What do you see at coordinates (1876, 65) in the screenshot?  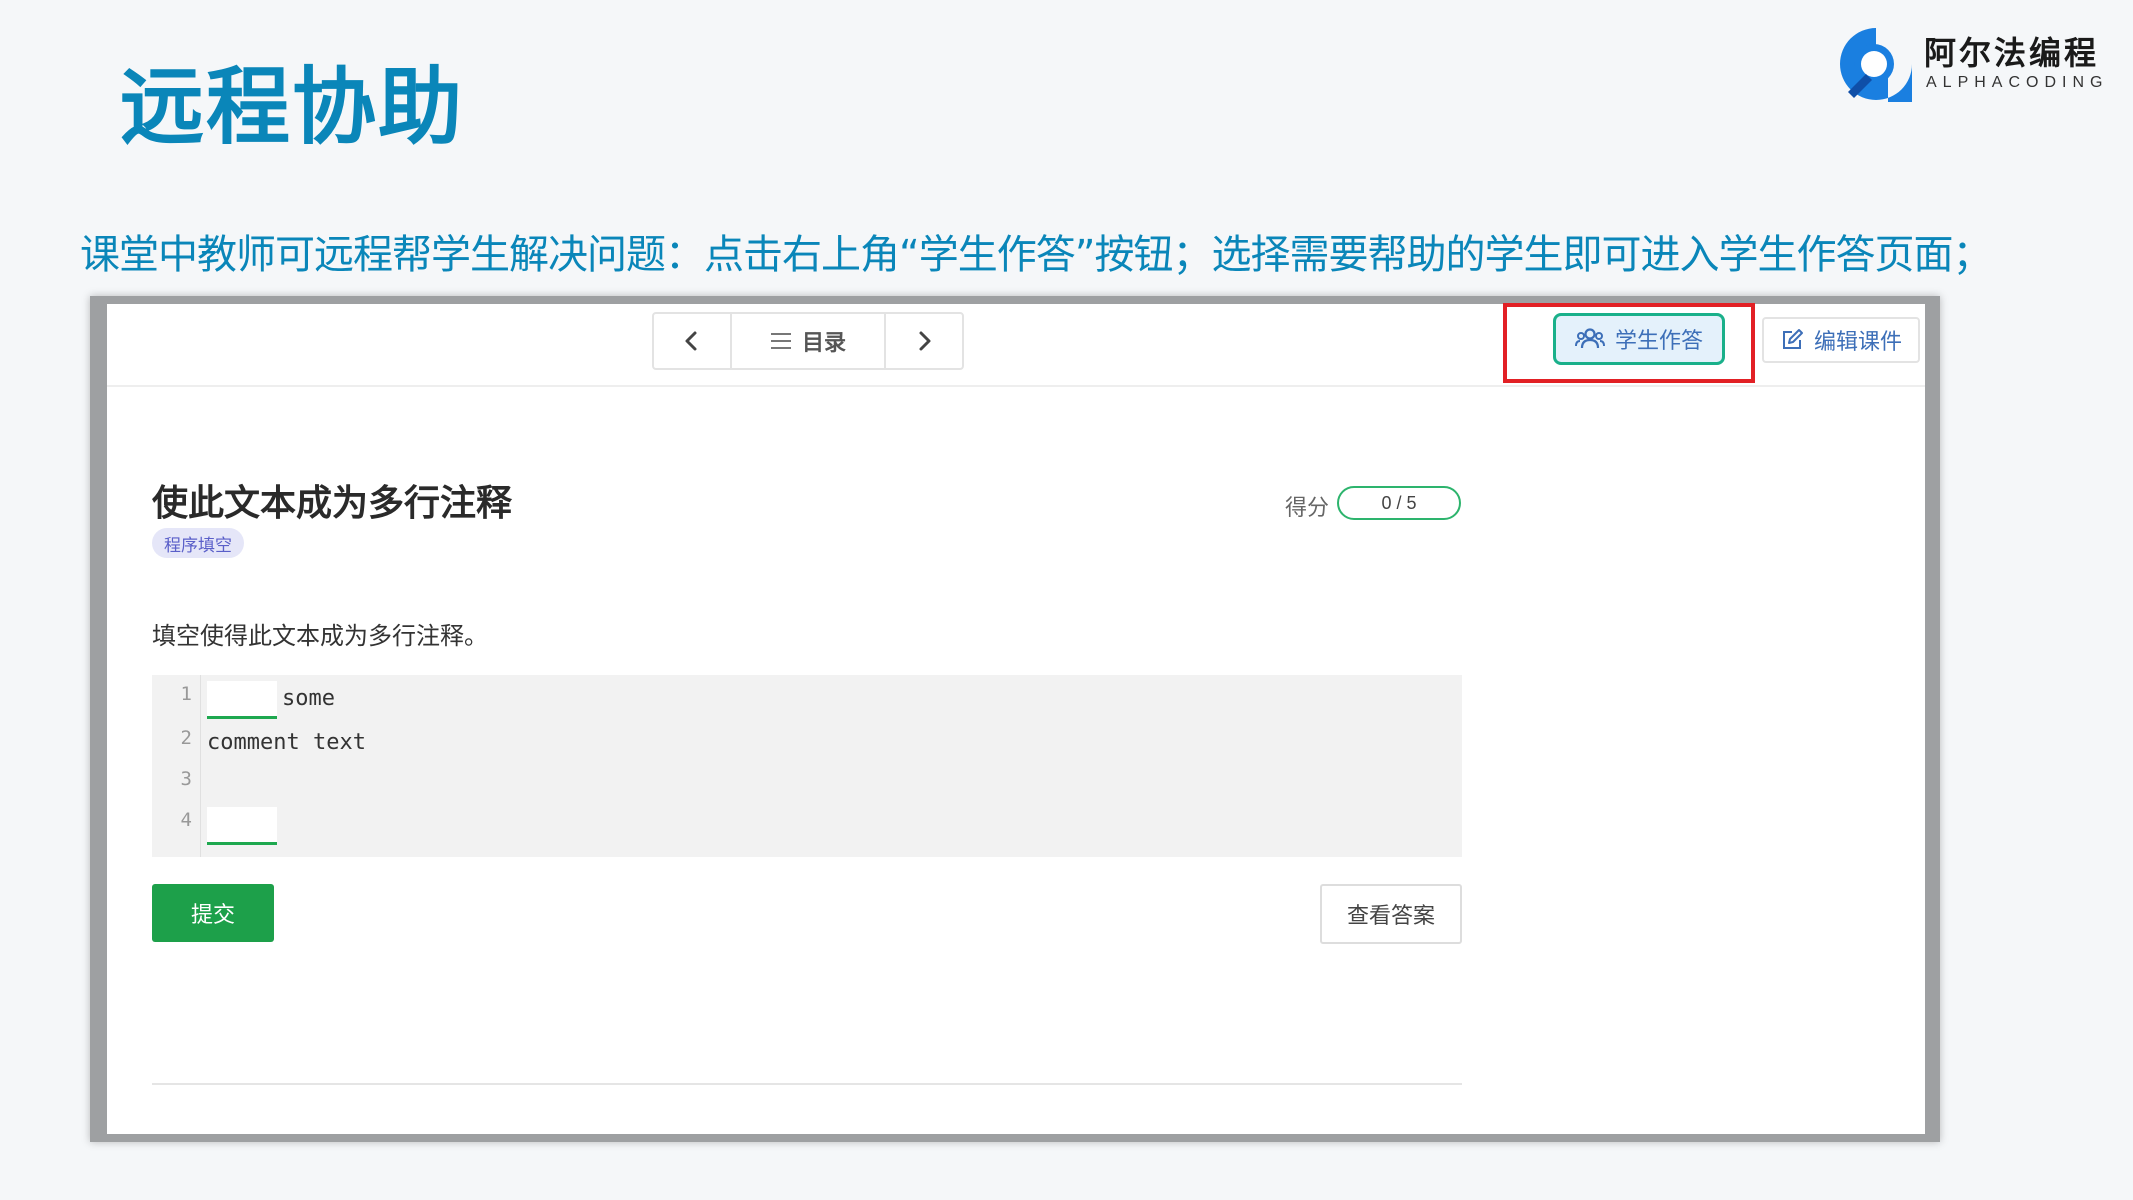 I see `logo-mark-icon` at bounding box center [1876, 65].